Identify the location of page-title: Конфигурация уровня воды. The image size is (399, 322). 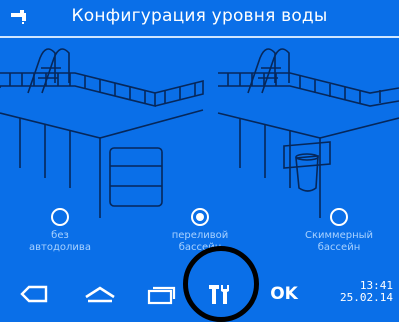
(199, 16).